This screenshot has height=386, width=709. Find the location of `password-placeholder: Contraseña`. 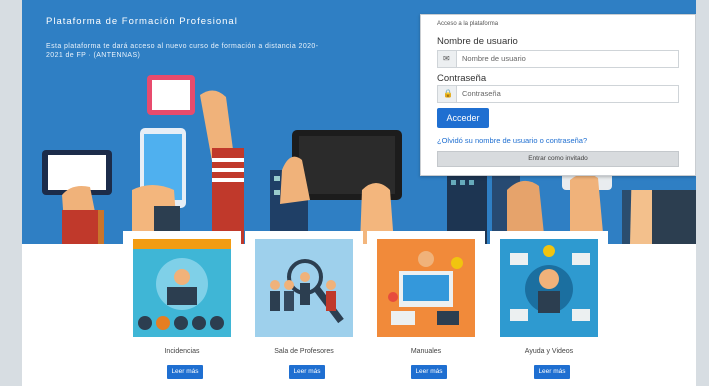

password-placeholder: Contraseña is located at coordinates (481, 93).